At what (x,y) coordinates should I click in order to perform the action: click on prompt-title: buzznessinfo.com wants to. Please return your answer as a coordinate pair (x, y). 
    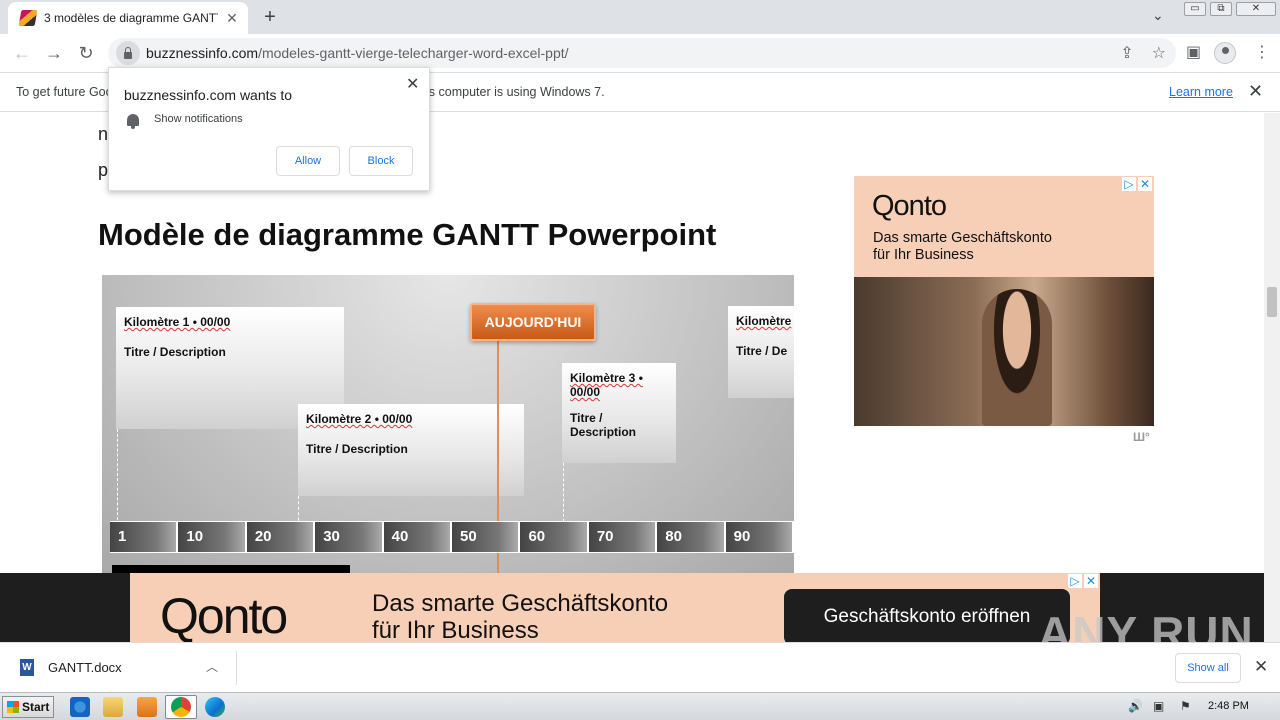
    Looking at the image, I should click on (208, 95).